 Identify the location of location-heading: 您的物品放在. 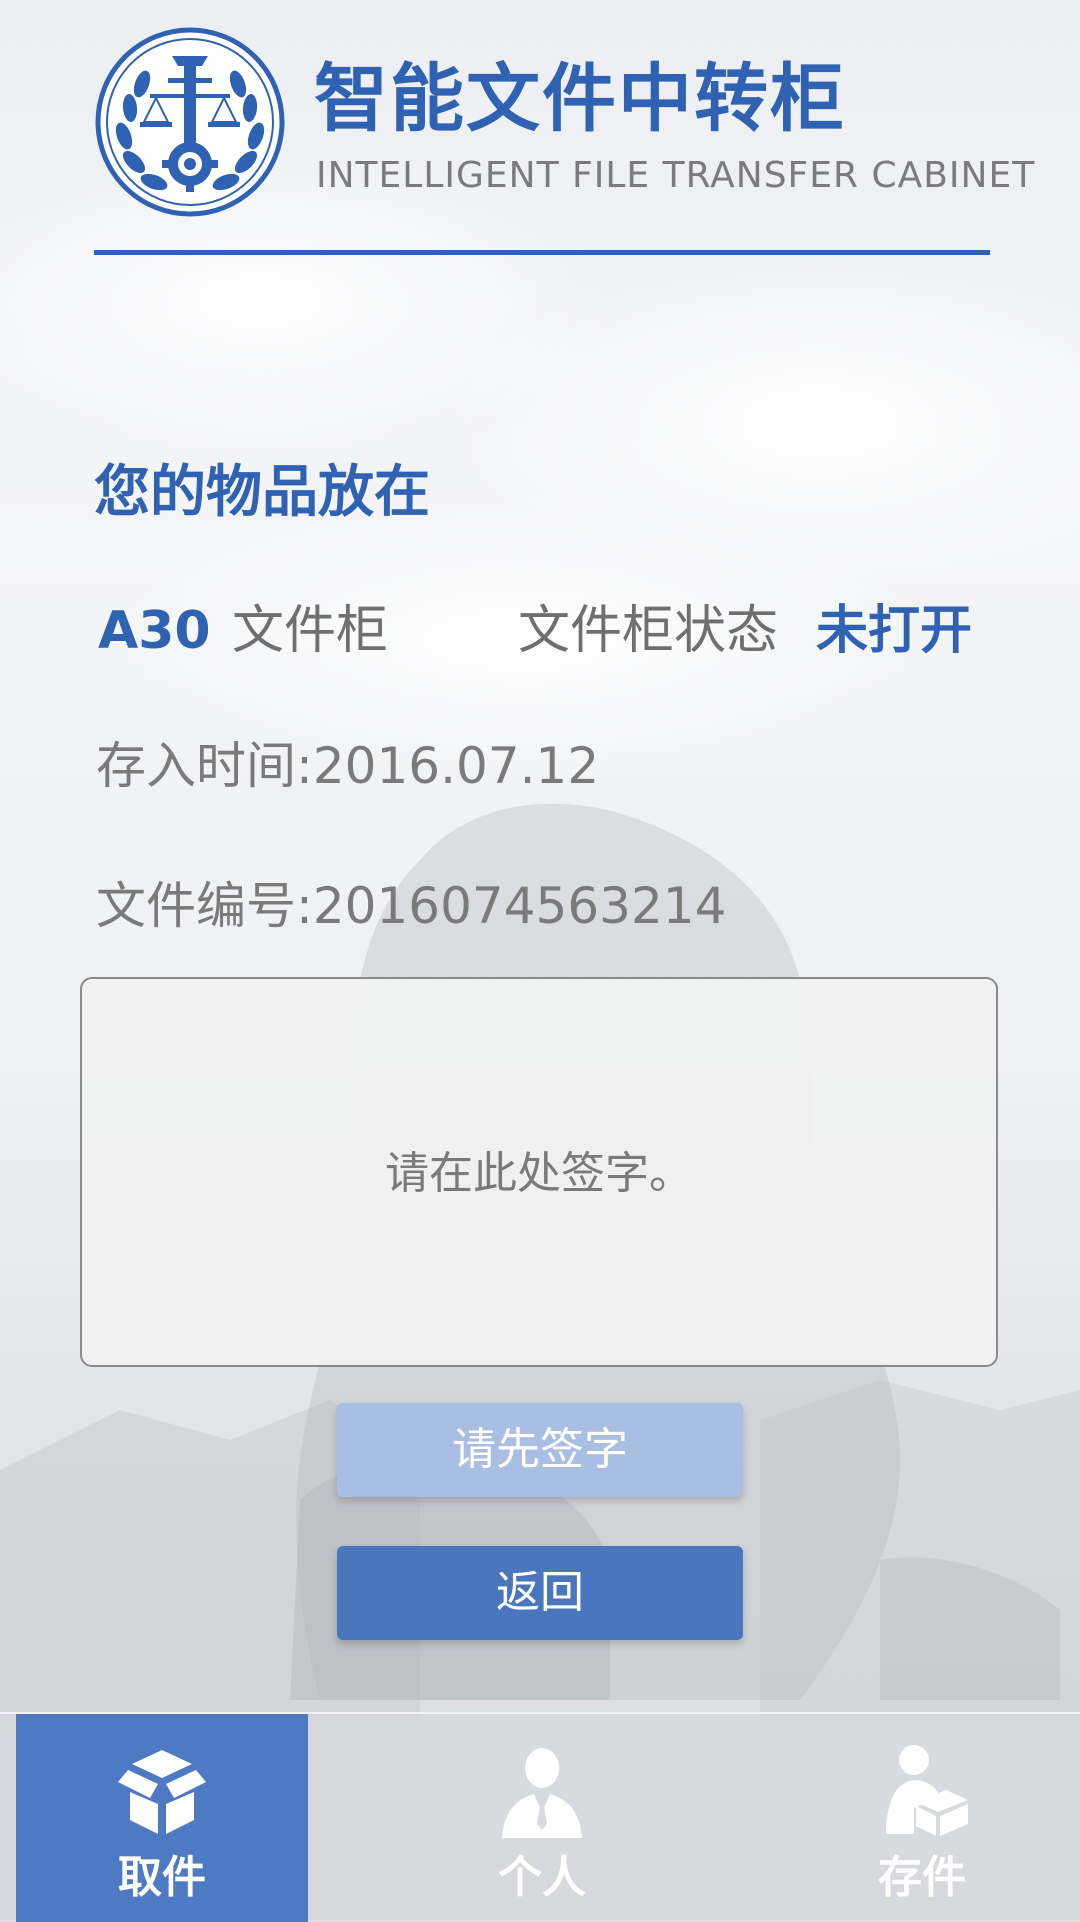
(262, 492).